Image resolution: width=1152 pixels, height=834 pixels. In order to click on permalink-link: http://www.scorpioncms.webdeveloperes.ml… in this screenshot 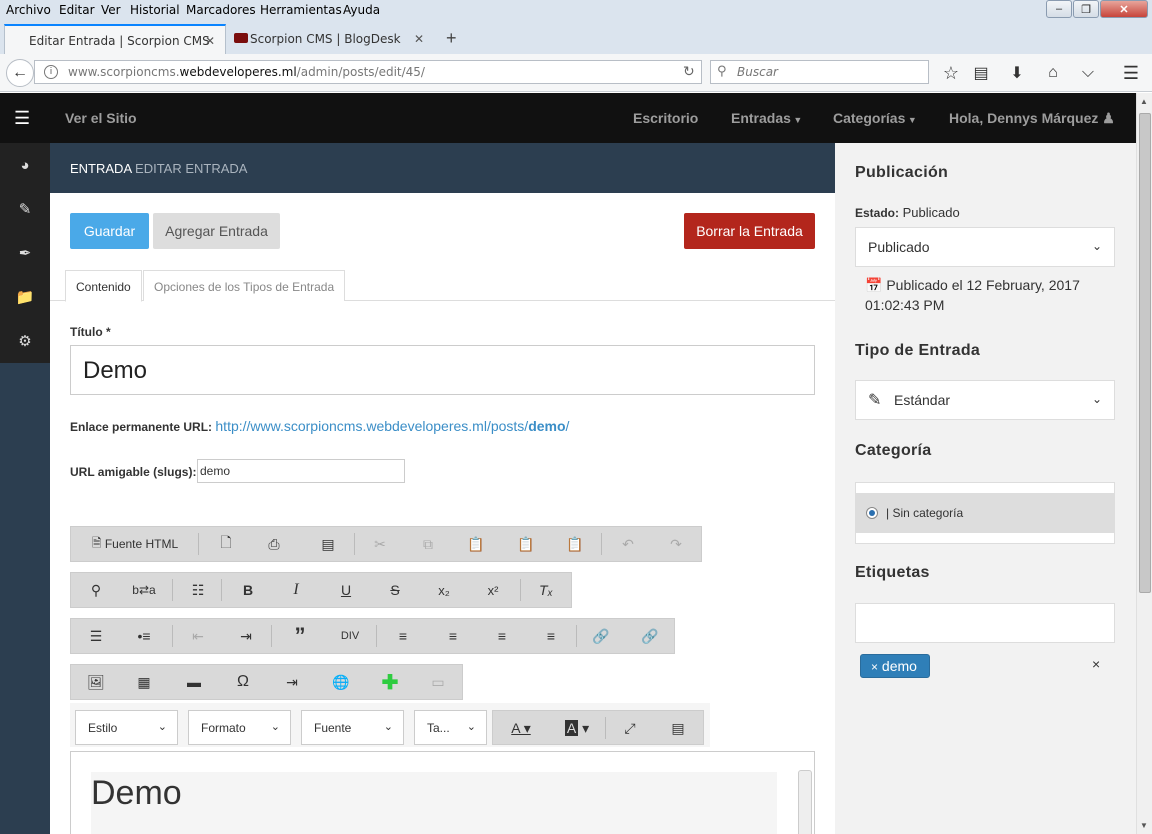, I will do `click(392, 426)`.